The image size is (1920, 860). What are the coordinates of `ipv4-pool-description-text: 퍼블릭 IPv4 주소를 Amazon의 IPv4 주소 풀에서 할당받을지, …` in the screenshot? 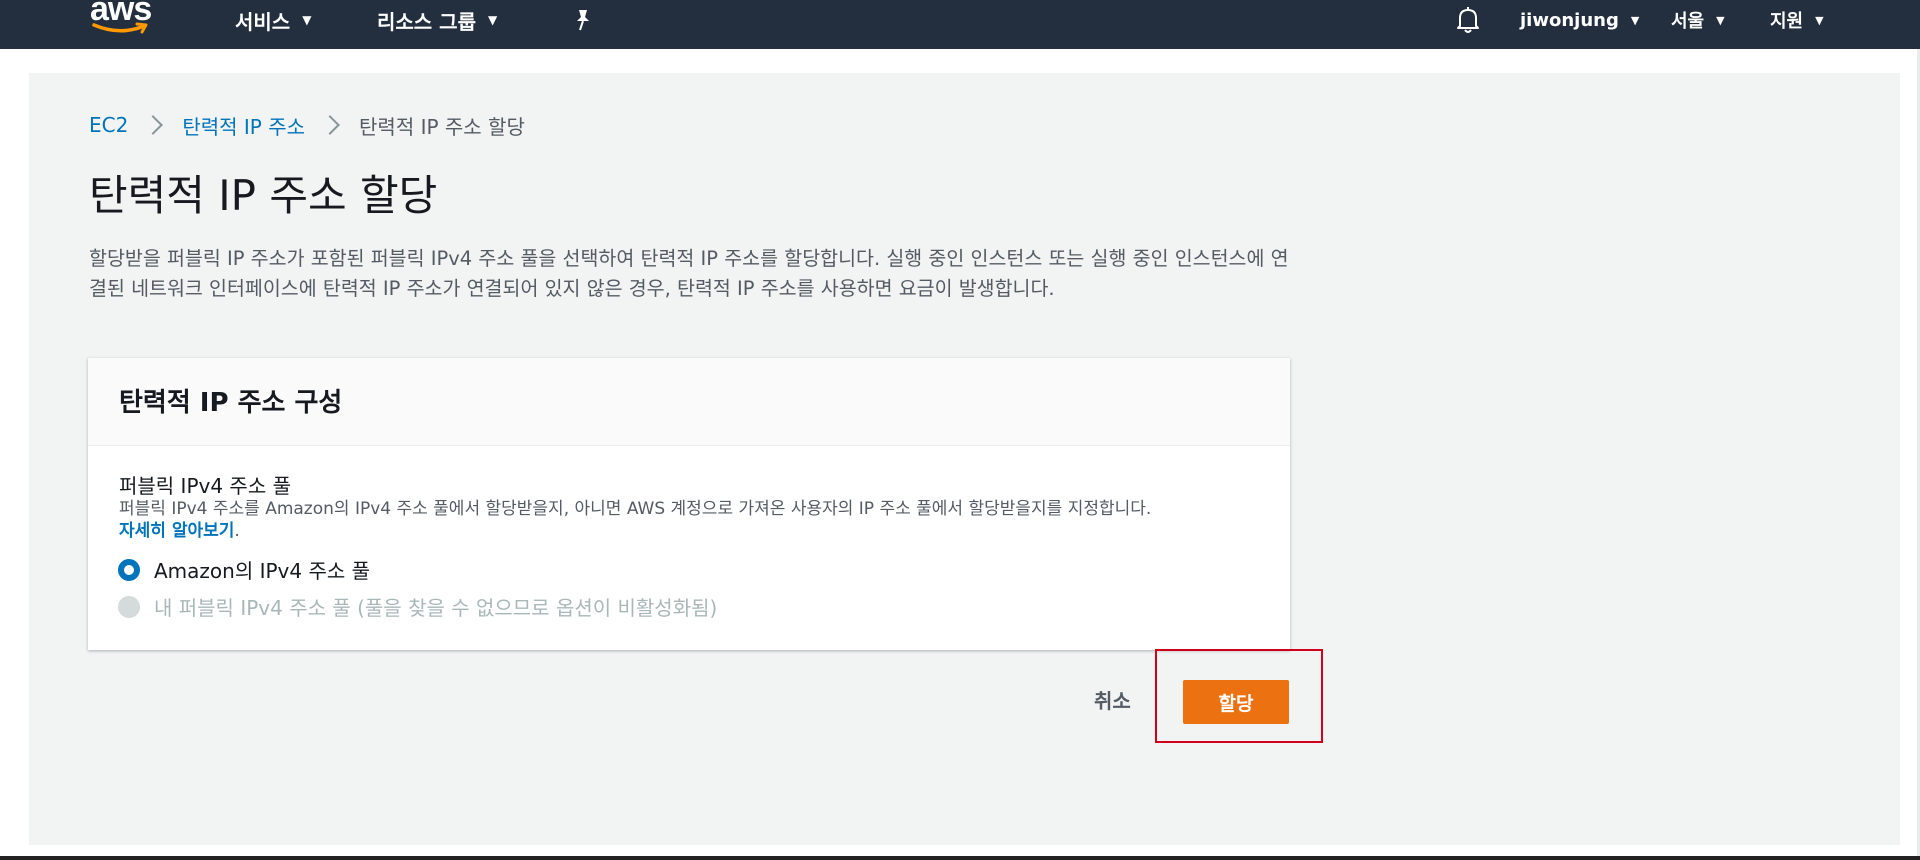 It's located at (635, 509).